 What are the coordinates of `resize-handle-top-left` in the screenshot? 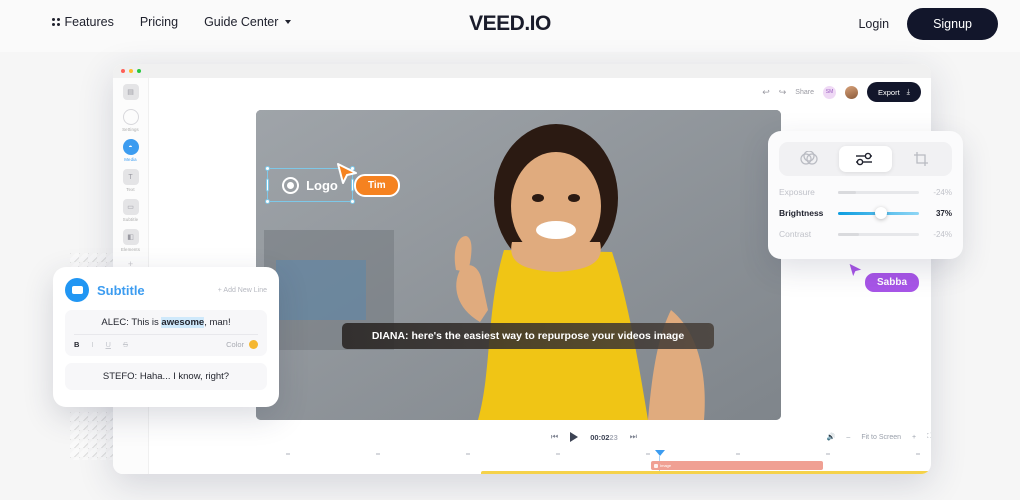 It's located at (267, 168).